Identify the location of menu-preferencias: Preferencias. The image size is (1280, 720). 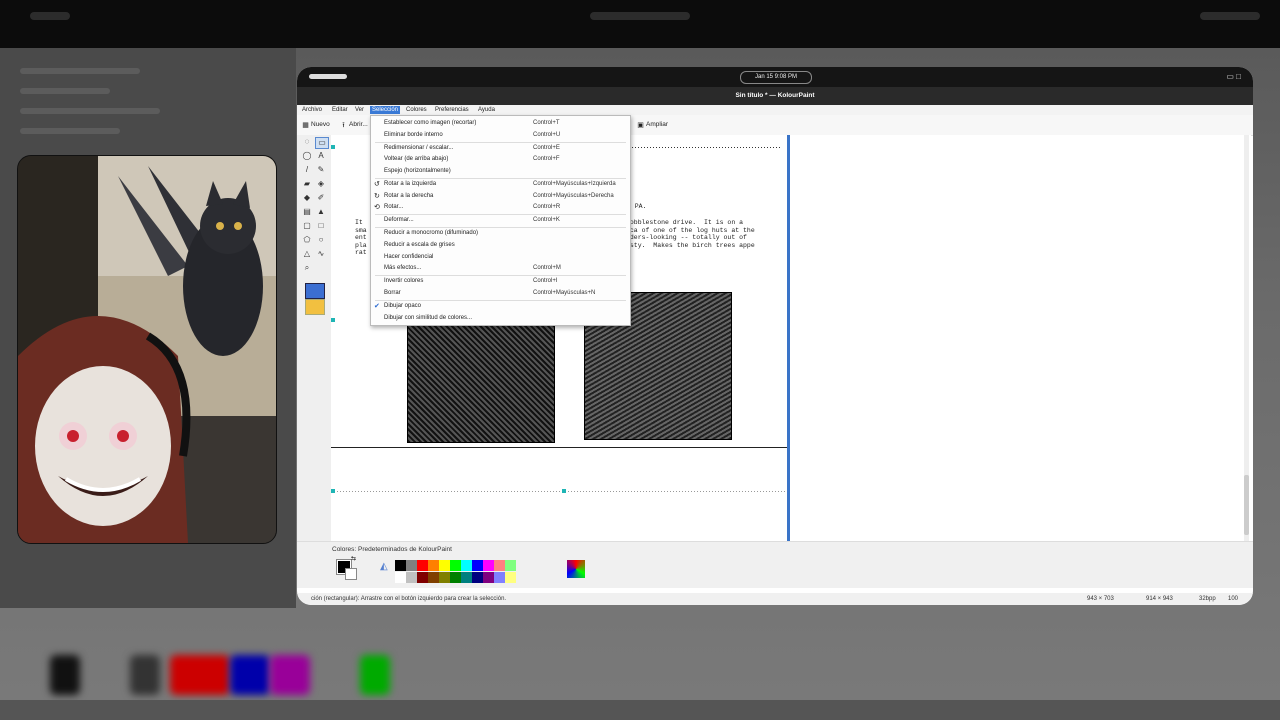
(452, 110).